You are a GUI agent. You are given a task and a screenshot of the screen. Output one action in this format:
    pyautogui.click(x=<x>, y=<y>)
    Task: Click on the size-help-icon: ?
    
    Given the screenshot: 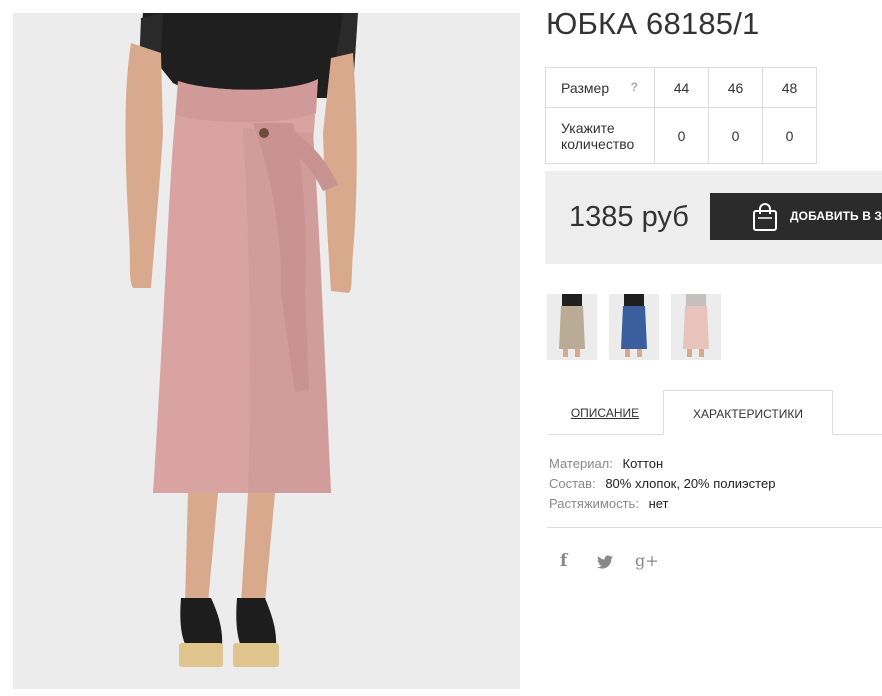 What is the action you would take?
    pyautogui.click(x=634, y=87)
    